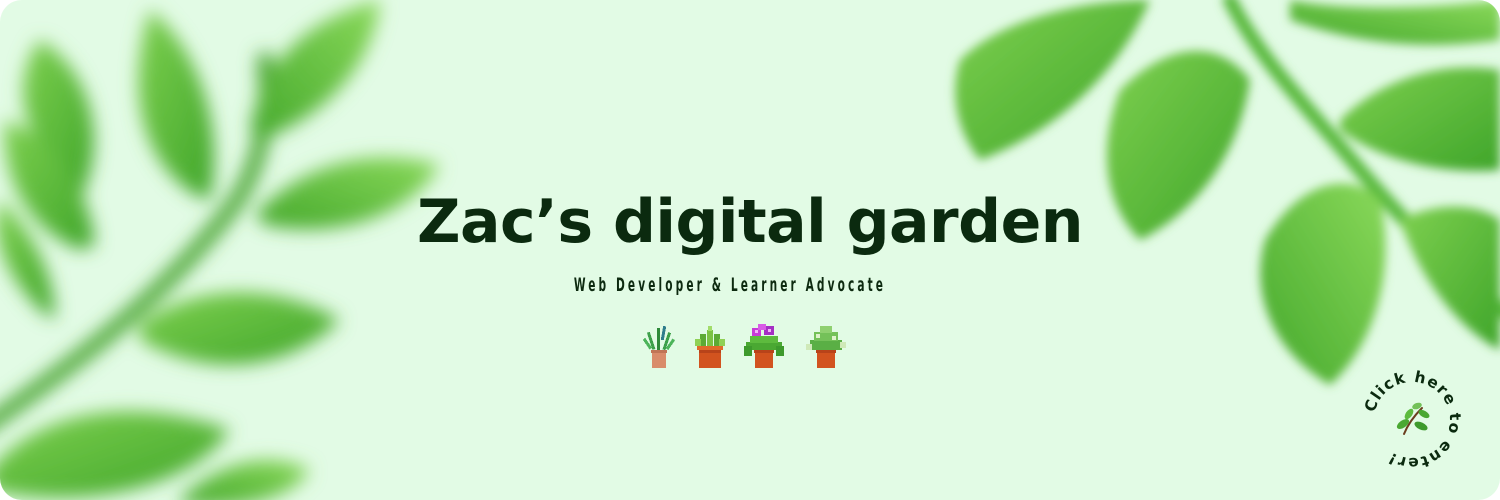  Describe the element at coordinates (764, 346) in the screenshot. I see `potted-flowering-plant-icon` at that location.